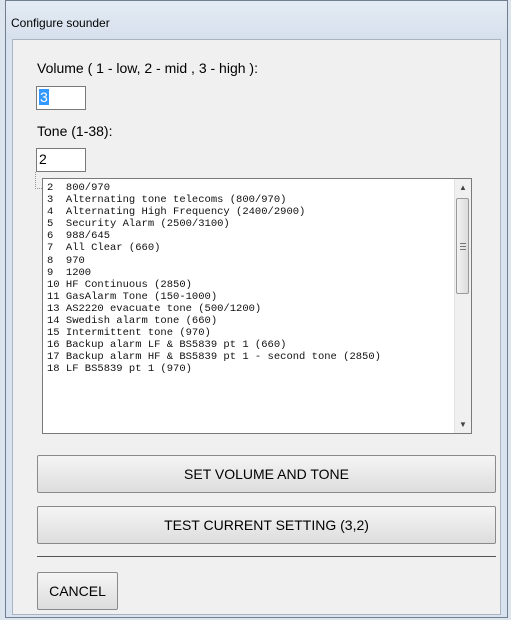 The image size is (511, 620). Describe the element at coordinates (214, 333) in the screenshot. I see `list-item: 15 Intermittent tone (970)` at that location.